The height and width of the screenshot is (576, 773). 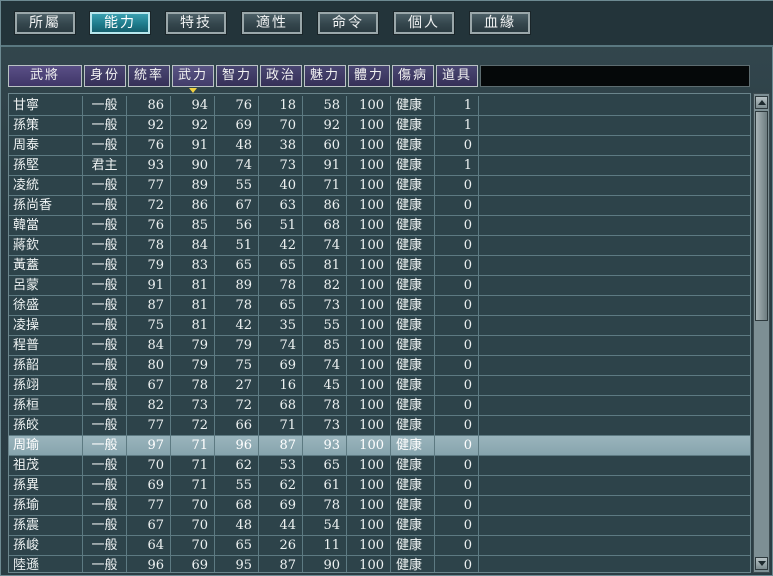 What do you see at coordinates (325, 105) in the screenshot?
I see `cell-charisma: 58` at bounding box center [325, 105].